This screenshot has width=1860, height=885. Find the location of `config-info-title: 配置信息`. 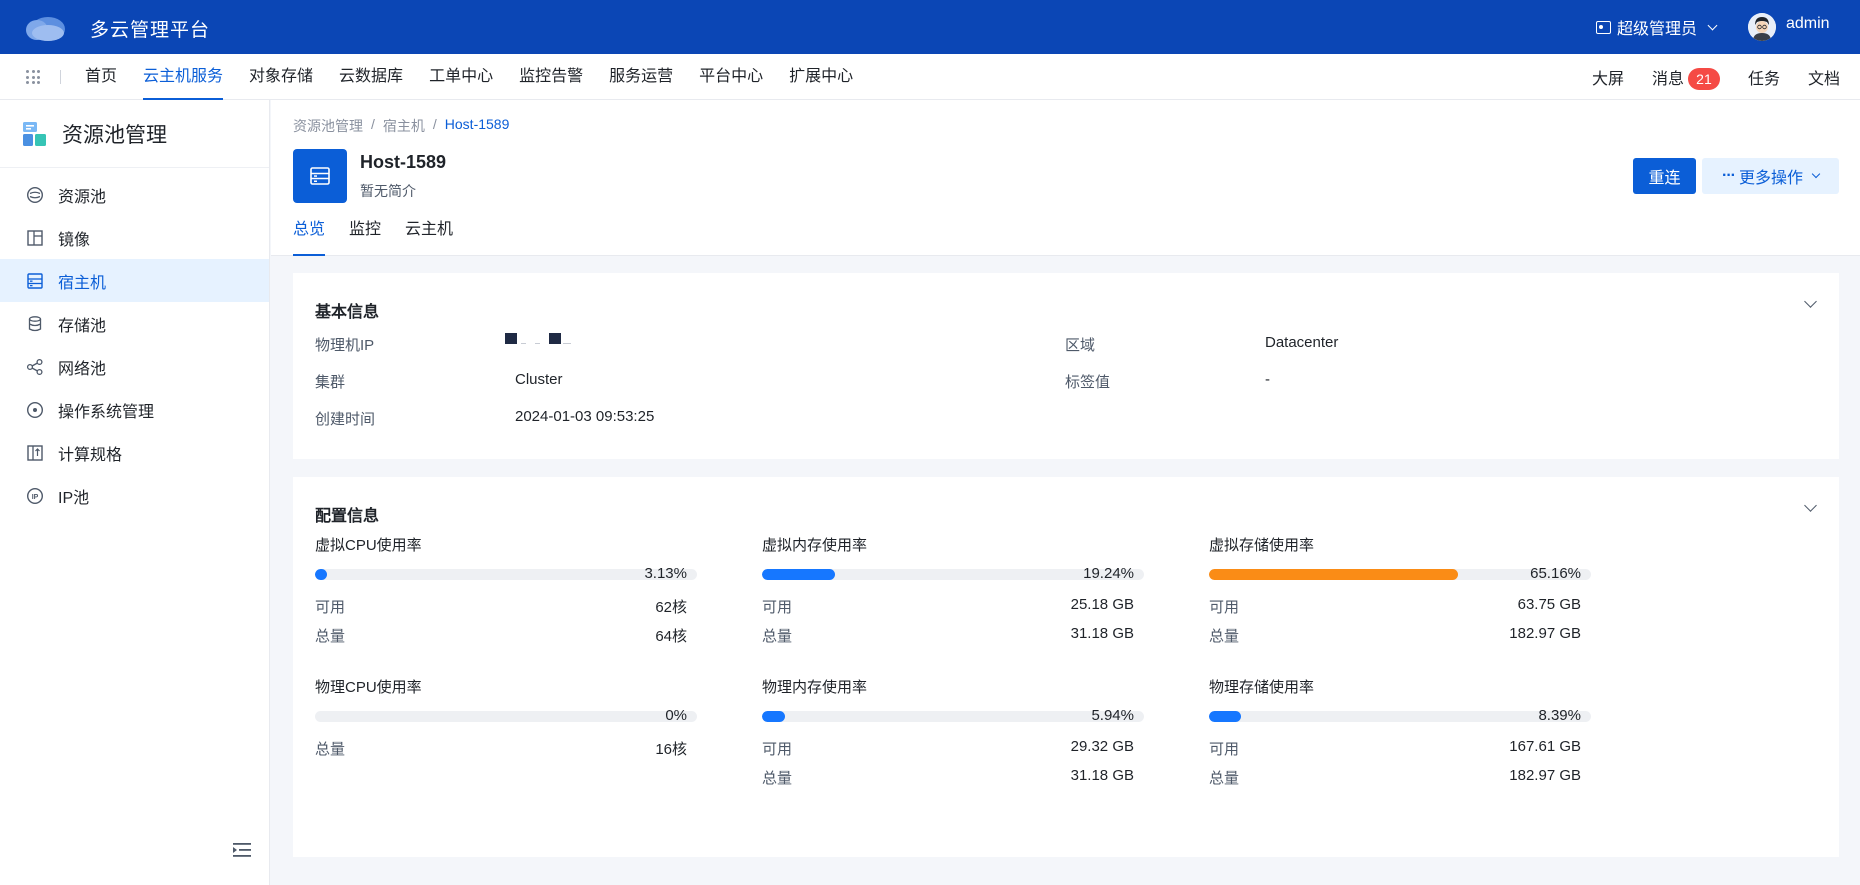

config-info-title: 配置信息 is located at coordinates (347, 516).